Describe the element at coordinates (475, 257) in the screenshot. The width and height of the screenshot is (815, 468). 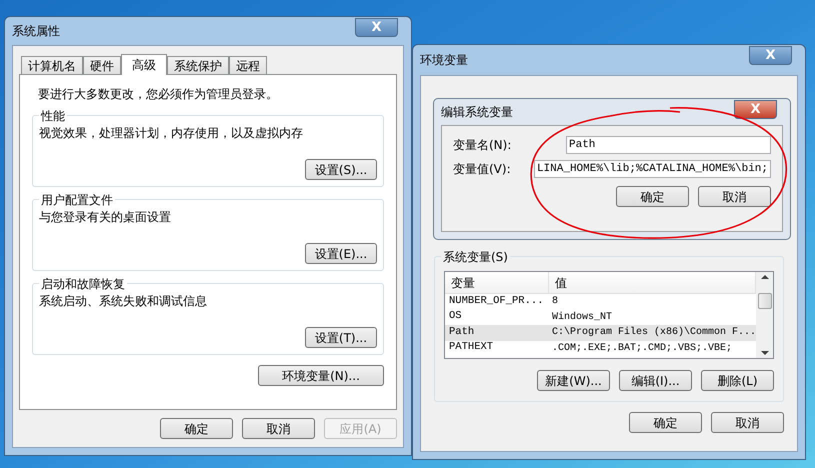
I see `group-title: 系统变量(S)` at that location.